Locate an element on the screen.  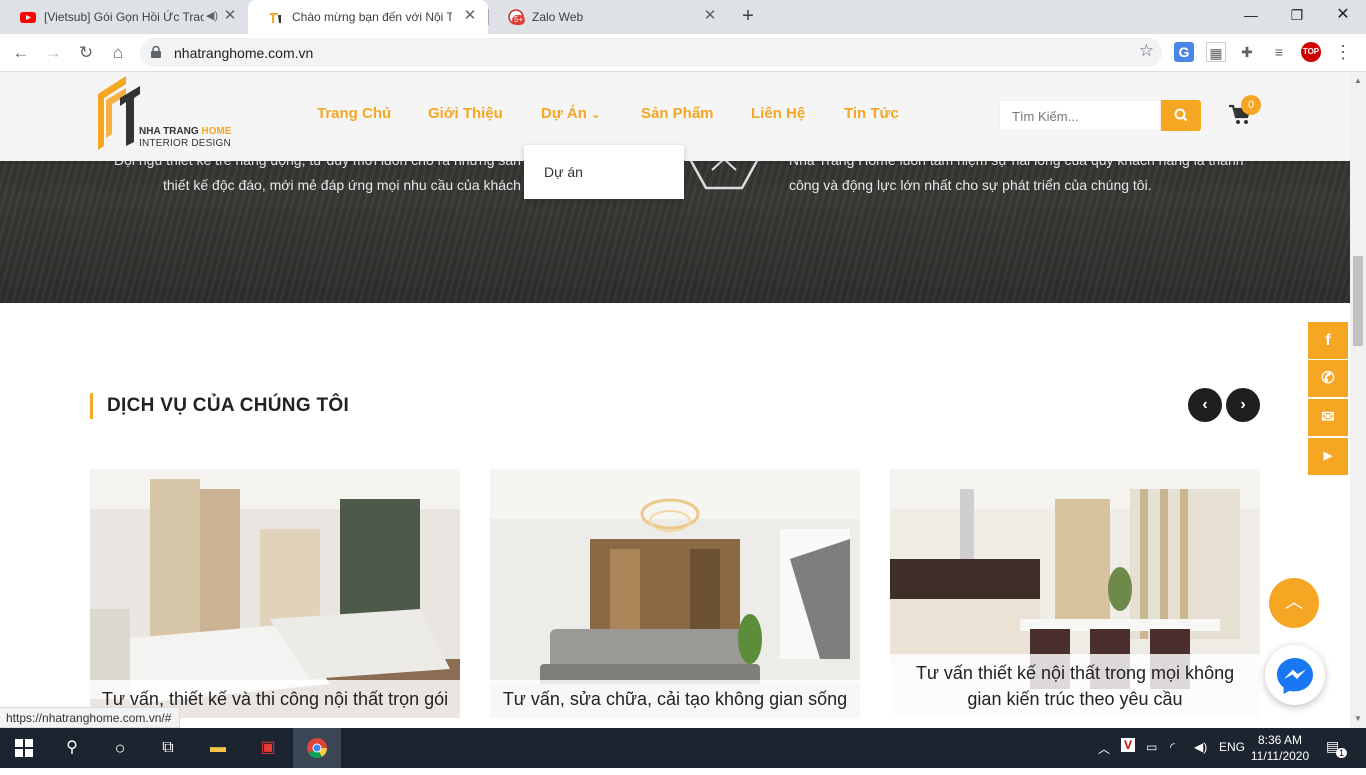
media-queue-icon: ≡ is located at coordinates (1279, 52).